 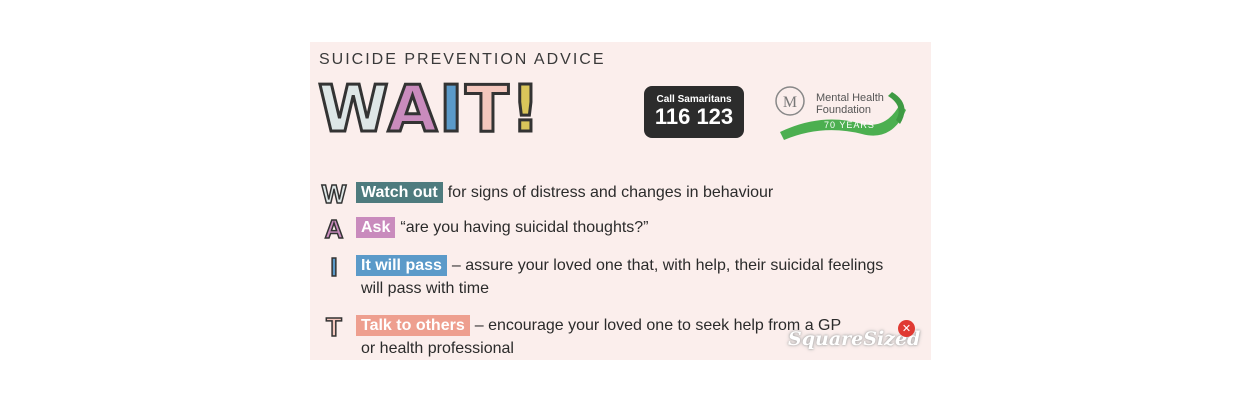 I want to click on step-letter-i: I, so click(x=334, y=267).